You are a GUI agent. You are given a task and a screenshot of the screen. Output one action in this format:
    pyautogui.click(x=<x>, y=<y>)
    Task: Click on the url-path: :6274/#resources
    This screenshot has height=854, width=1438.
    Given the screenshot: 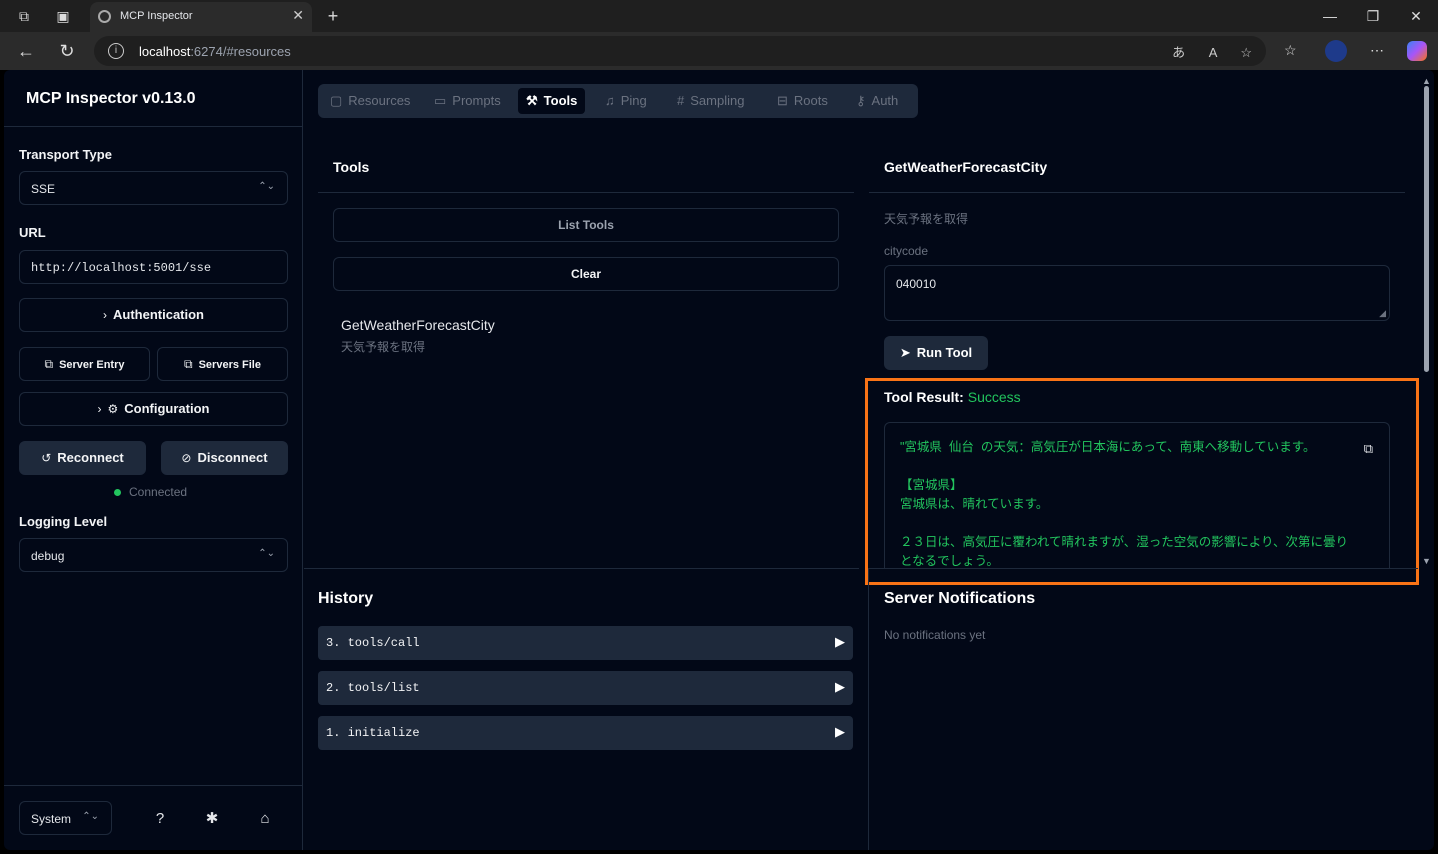 What is the action you would take?
    pyautogui.click(x=240, y=51)
    